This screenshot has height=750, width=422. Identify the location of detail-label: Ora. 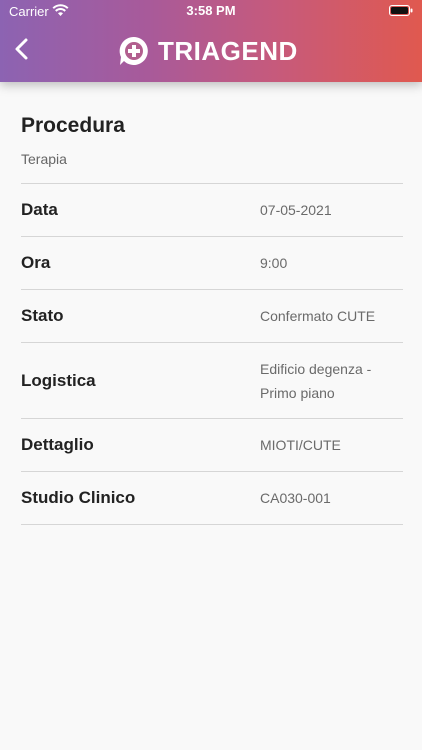
(36, 262).